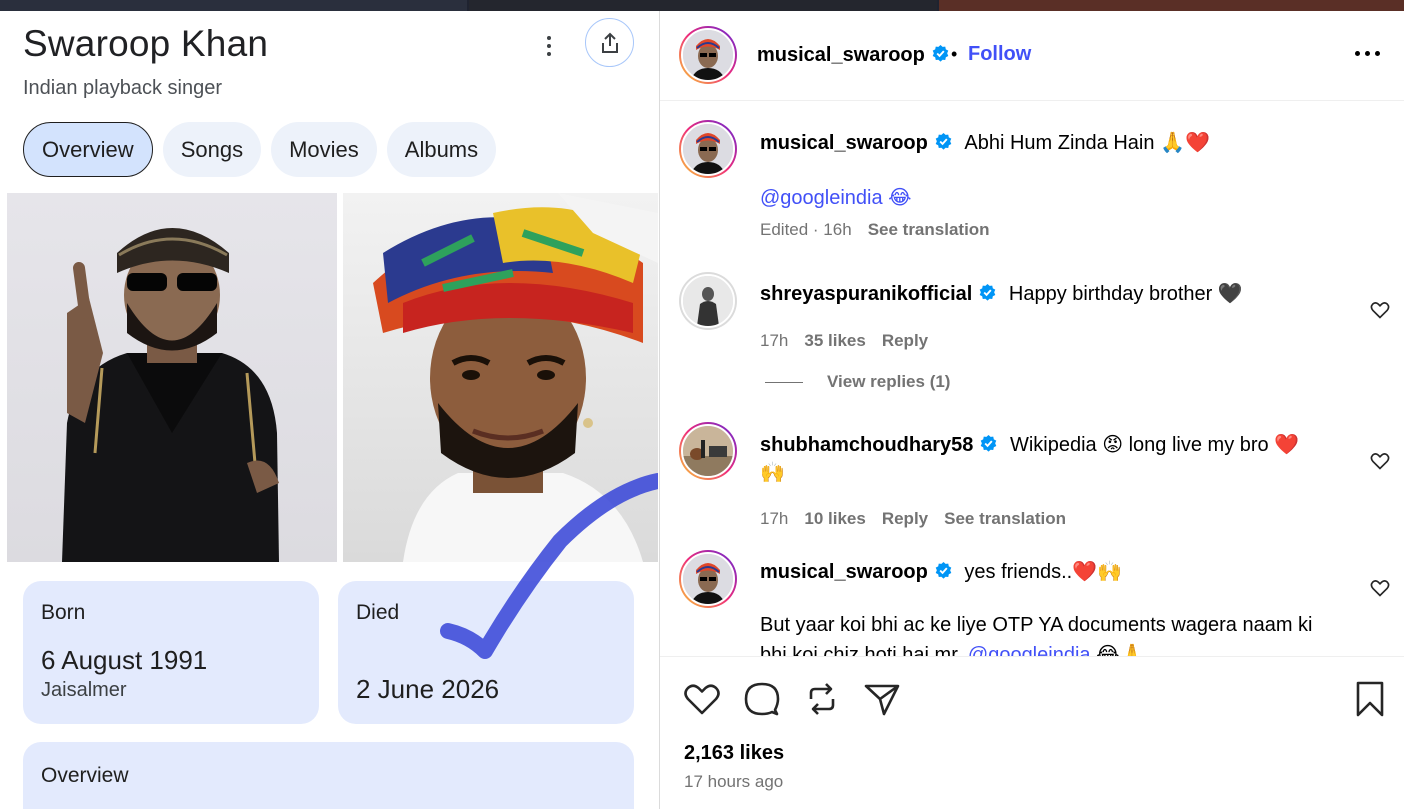 Image resolution: width=1404 pixels, height=809 pixels. Describe the element at coordinates (1154, 445) in the screenshot. I see `comment-body: Wikipedia 😡 long live my bro ❤️` at that location.